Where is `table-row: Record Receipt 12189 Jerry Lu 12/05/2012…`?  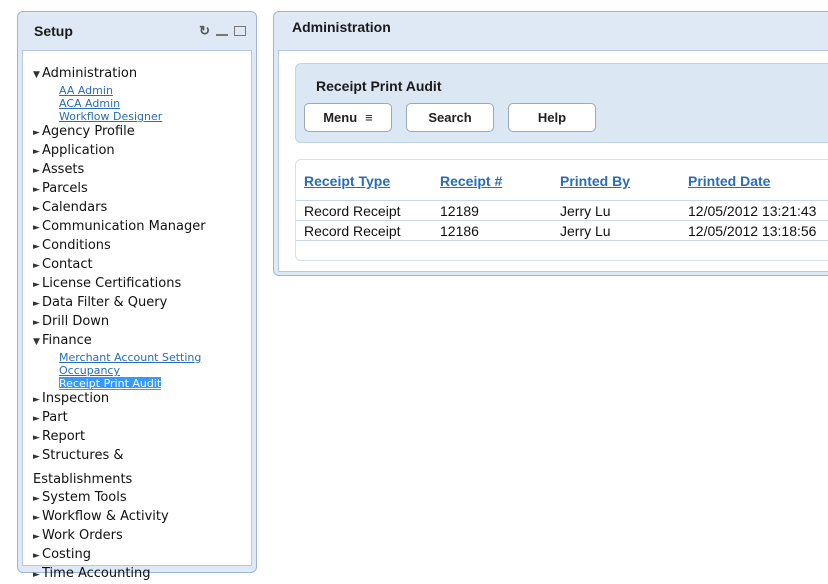
table-row: Record Receipt 12189 Jerry Lu 12/05/2012… is located at coordinates (562, 210).